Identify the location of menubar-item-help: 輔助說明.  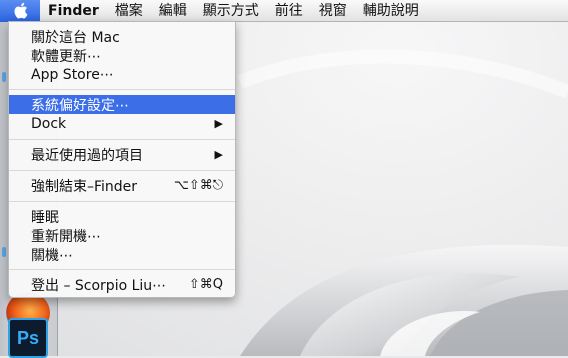
(391, 11).